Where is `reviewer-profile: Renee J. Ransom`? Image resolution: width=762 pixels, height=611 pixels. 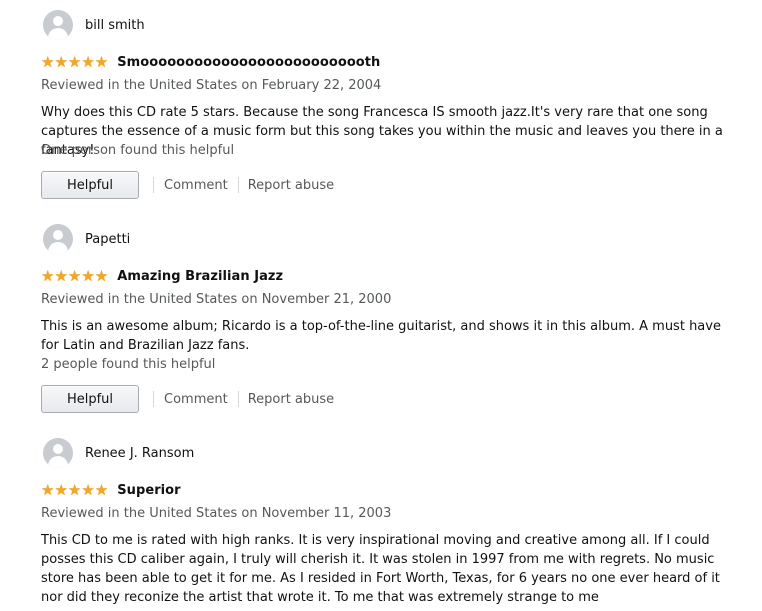
reviewer-profile: Renee J. Ransom is located at coordinates (118, 453).